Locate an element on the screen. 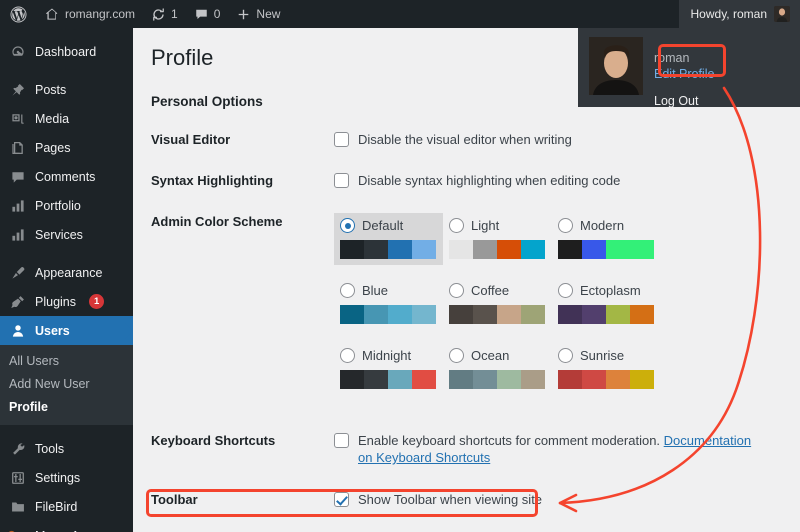 Image resolution: width=800 pixels, height=532 pixels. toolbar-checkbox-row: Show Toolbar when viewing site is located at coordinates (567, 499).